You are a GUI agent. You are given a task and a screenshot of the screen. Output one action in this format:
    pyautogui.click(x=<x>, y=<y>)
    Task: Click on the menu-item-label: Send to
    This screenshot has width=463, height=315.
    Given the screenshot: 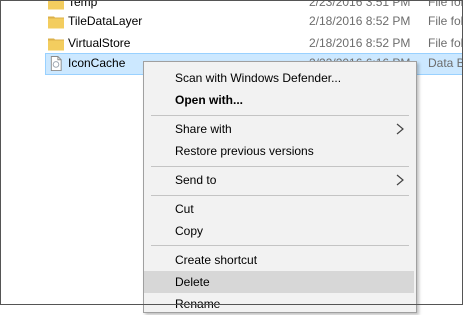 What is the action you would take?
    pyautogui.click(x=196, y=180)
    